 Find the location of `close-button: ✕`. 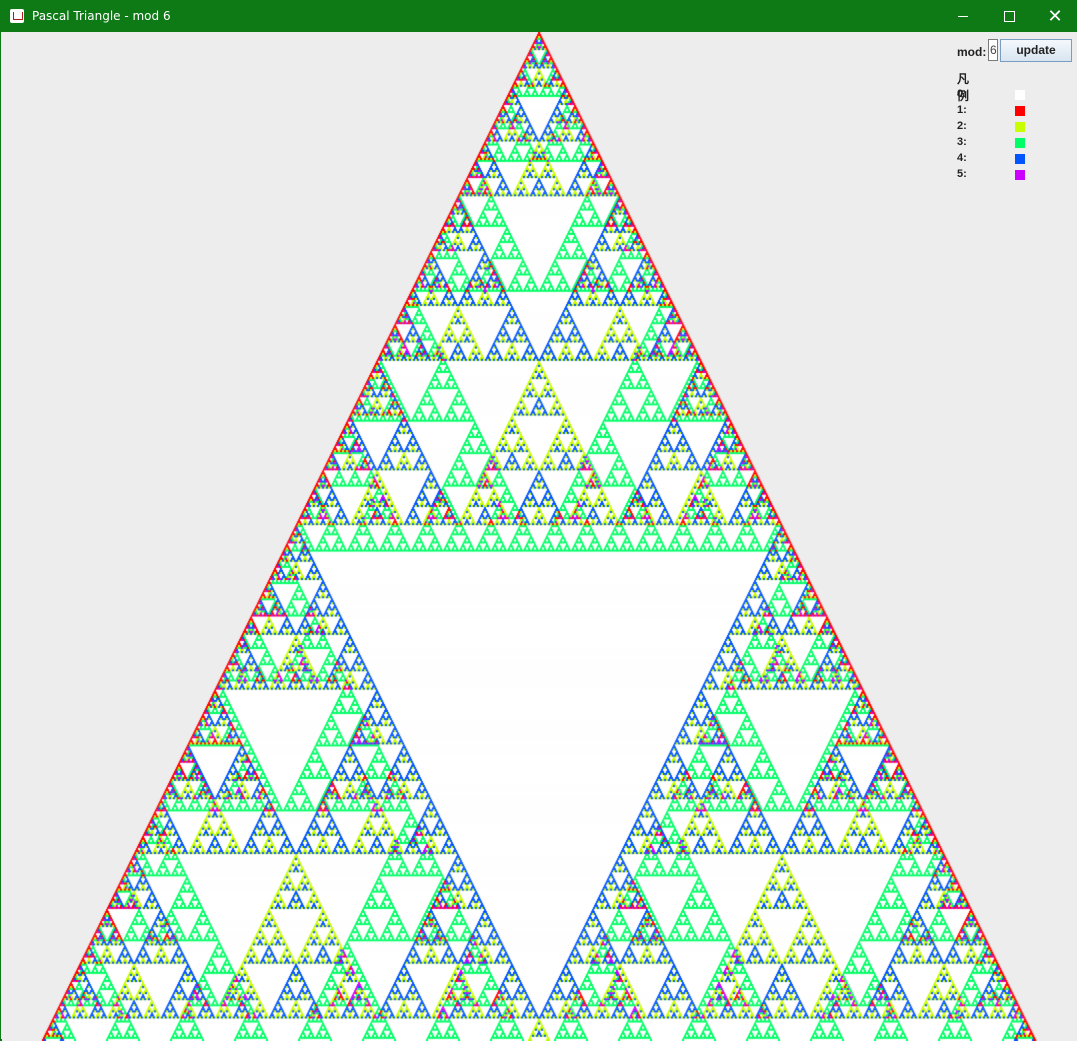

close-button: ✕ is located at coordinates (1054, 16).